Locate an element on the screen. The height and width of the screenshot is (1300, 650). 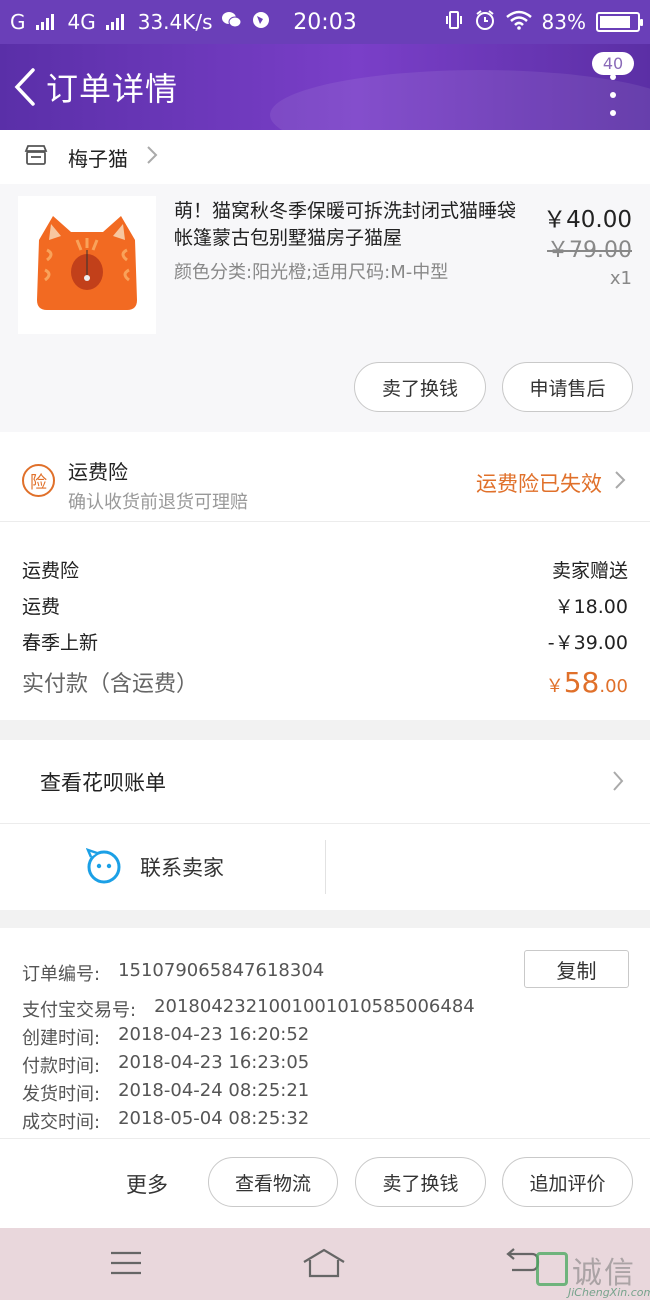
insurance-subtitle: 确认收货前退货可理赔 is located at coordinates (158, 502).